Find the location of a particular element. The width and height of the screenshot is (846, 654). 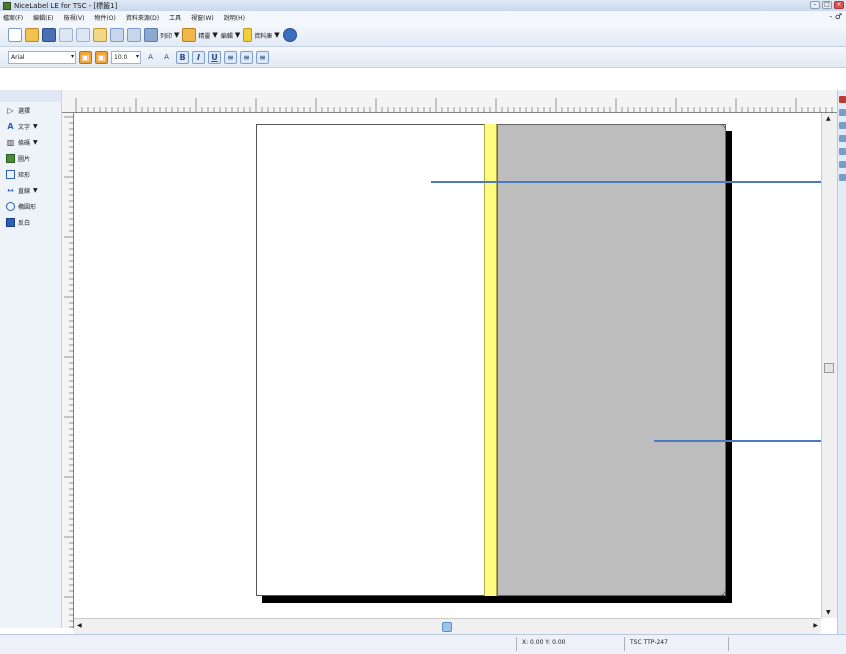

vertical-ruler is located at coordinates (68, 370).